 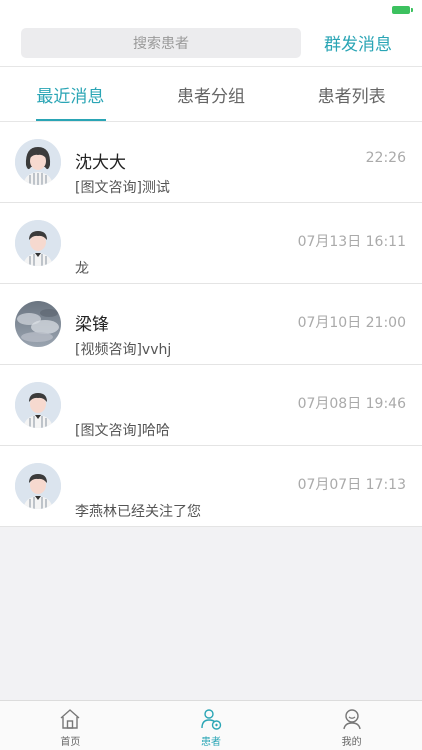 I want to click on tab-patient-list: 患者列表, so click(x=351, y=94).